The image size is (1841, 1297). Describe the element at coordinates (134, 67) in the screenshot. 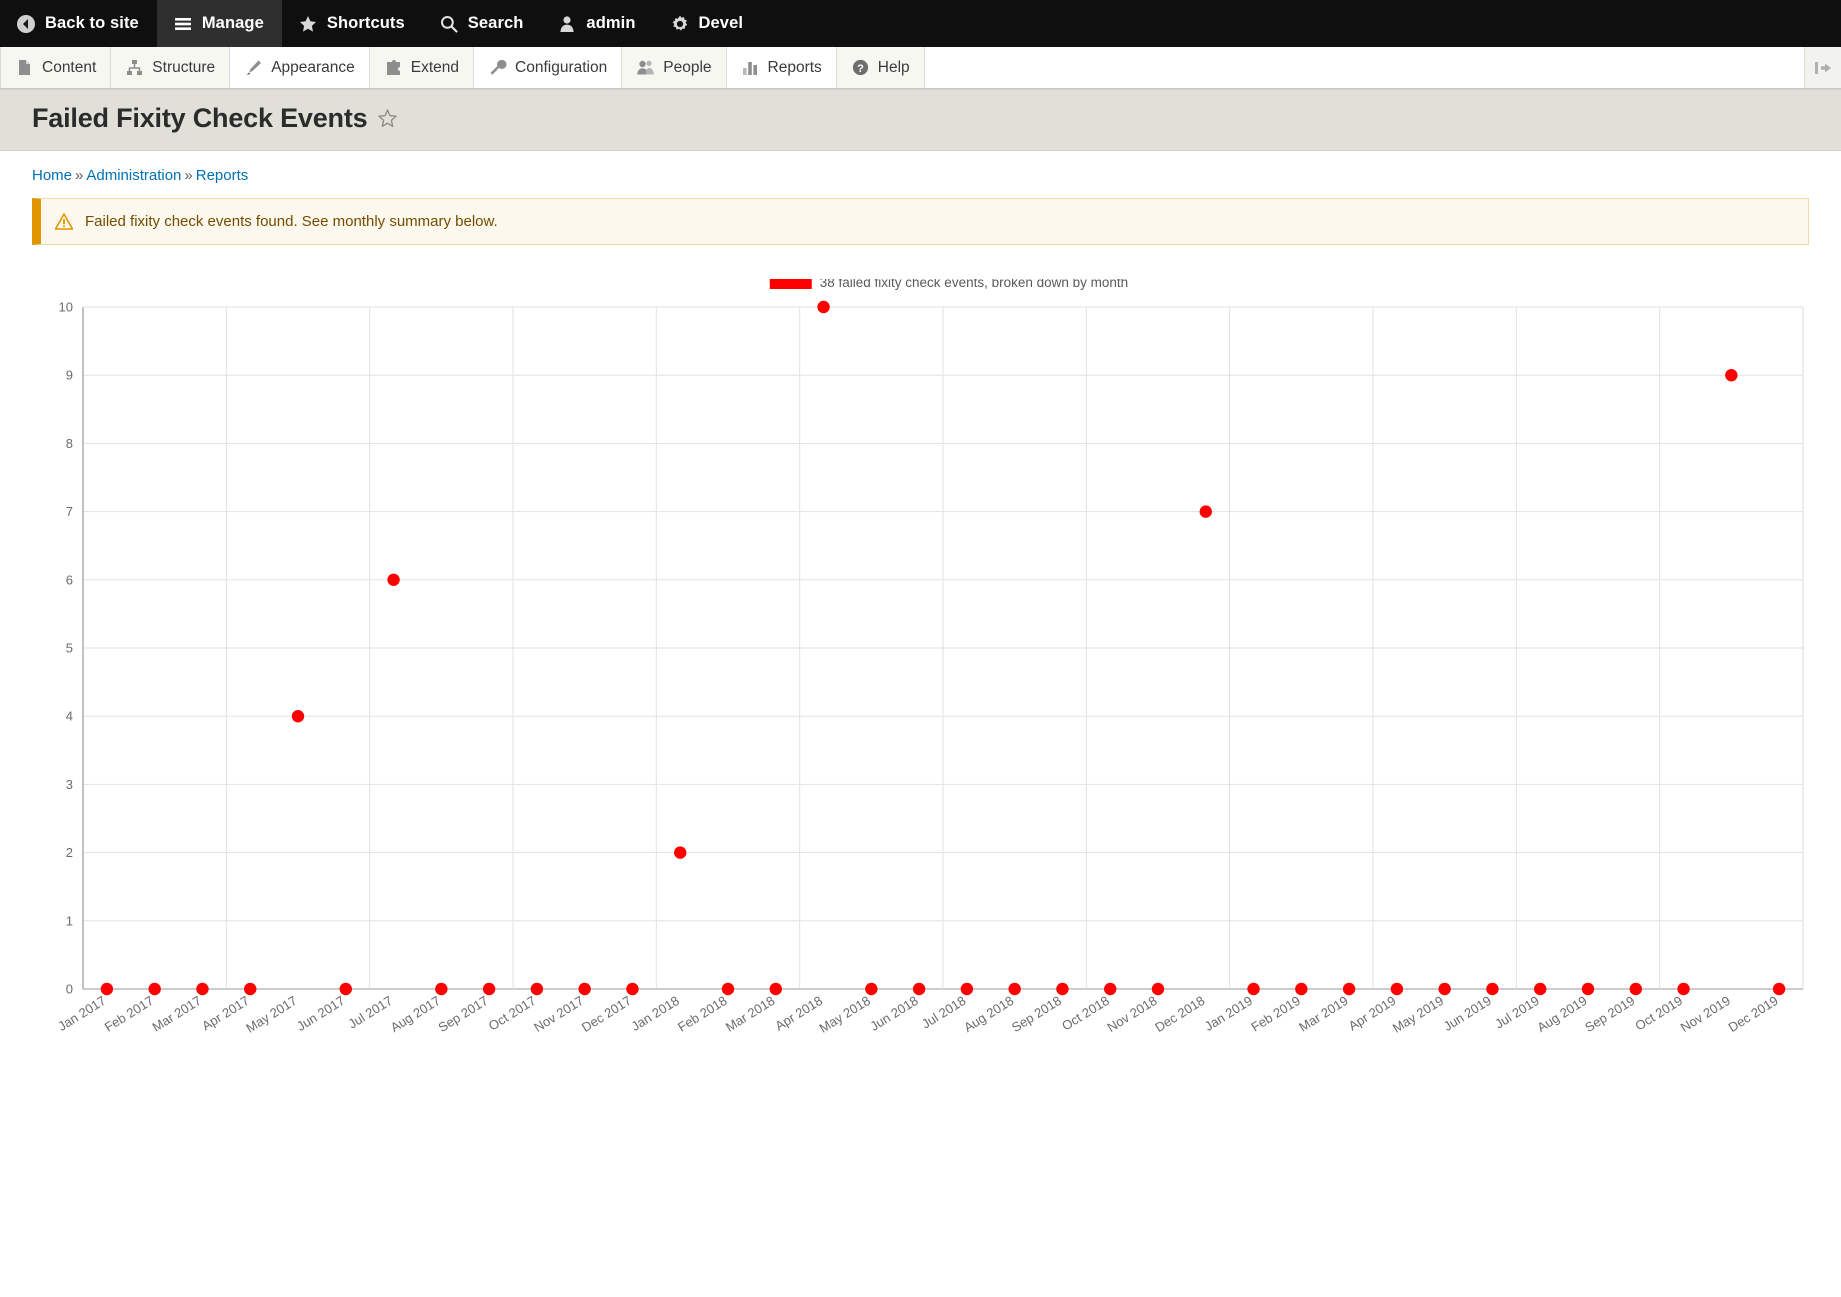

I see `structure-icon` at that location.